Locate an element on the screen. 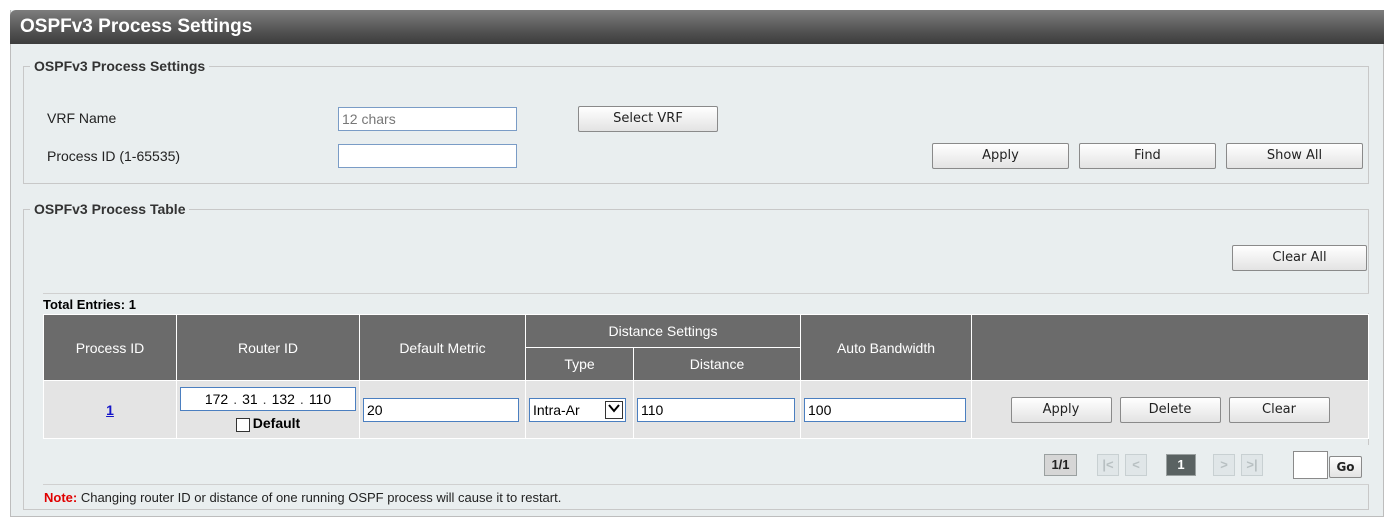 The width and height of the screenshot is (1394, 517). process-table-legend: OSPFv3 Process Table is located at coordinates (110, 209).